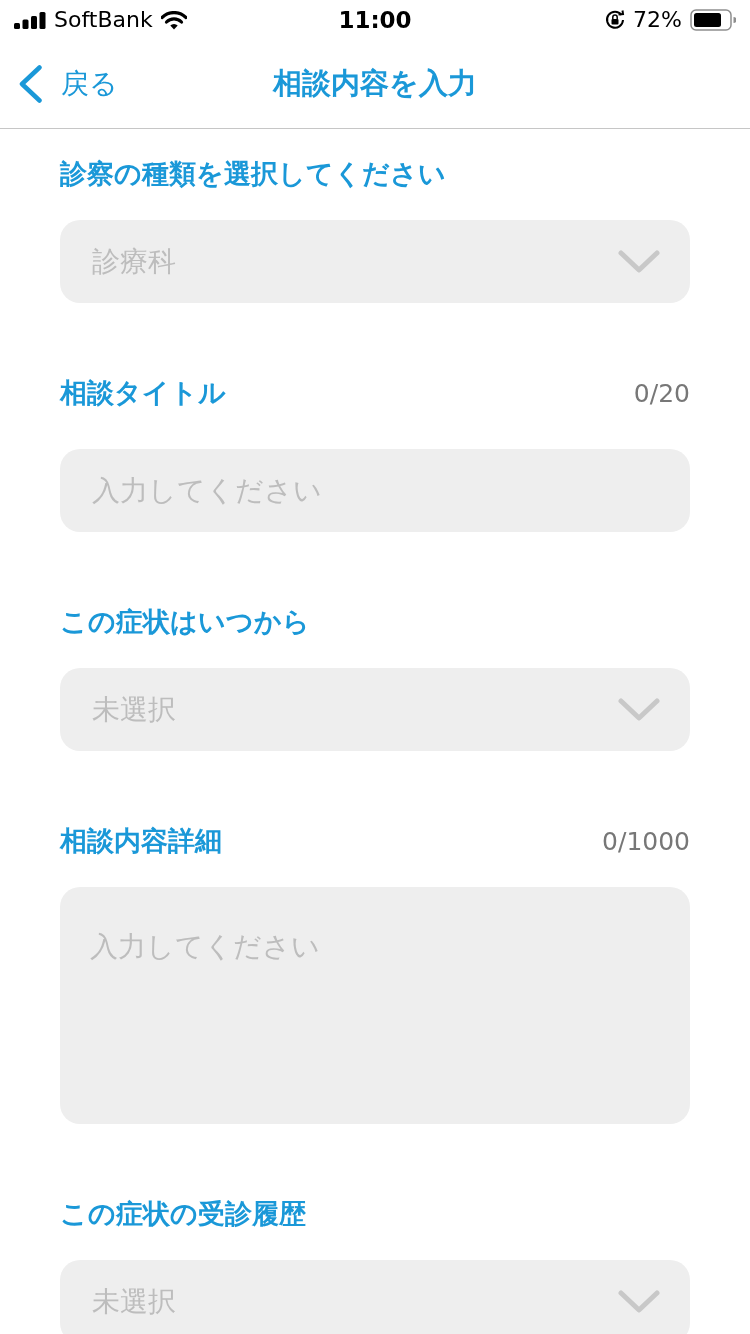  Describe the element at coordinates (646, 841) in the screenshot. I see `character-counter: 0/1000` at that location.